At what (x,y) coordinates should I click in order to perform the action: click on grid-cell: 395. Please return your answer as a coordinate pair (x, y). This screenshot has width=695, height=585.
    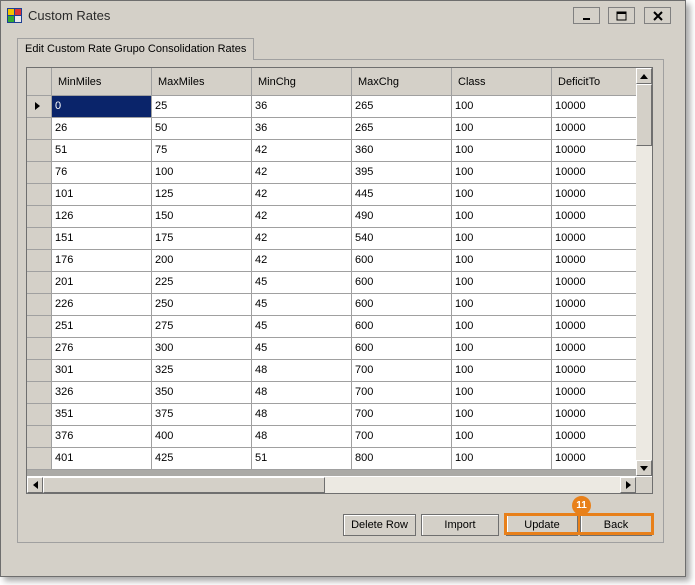
    Looking at the image, I should click on (402, 173).